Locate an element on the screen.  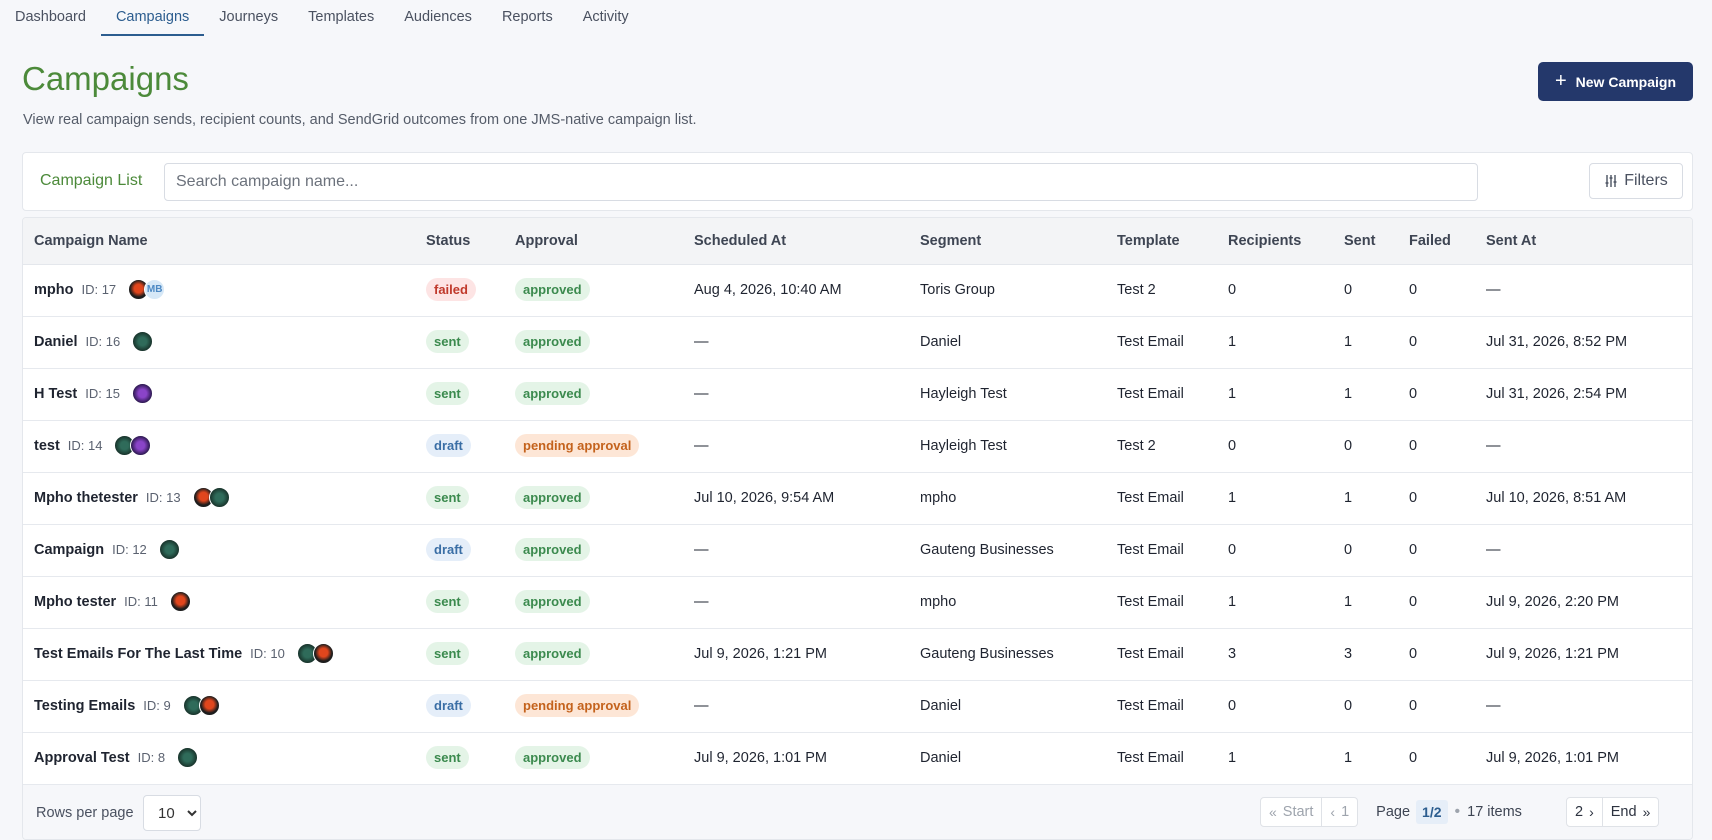
start-button: « Start is located at coordinates (1291, 812).